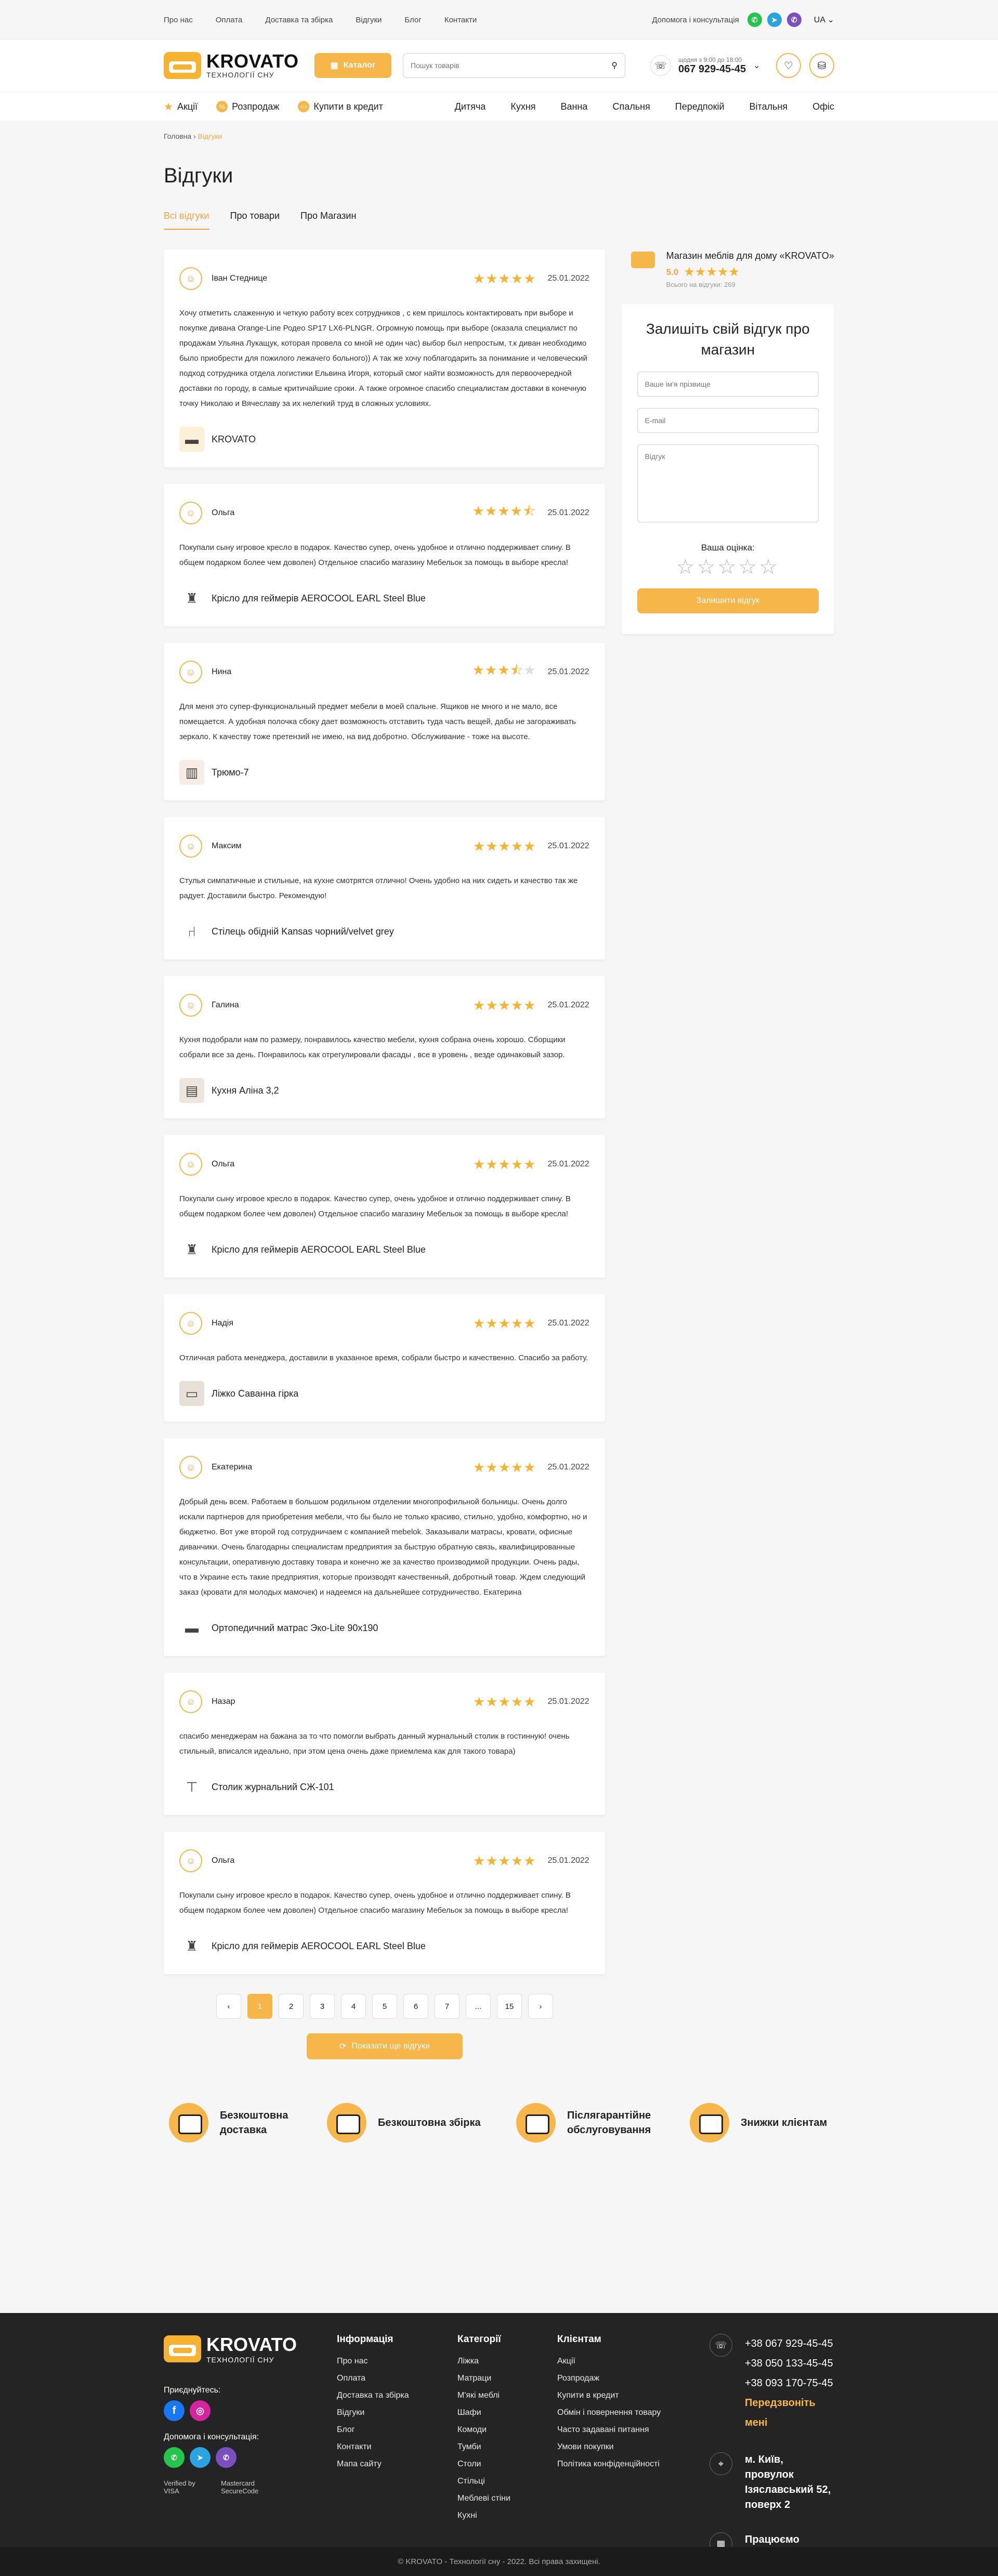 Image resolution: width=998 pixels, height=2576 pixels. Describe the element at coordinates (788, 65) in the screenshot. I see `wishlist-heart-icon: ♡` at that location.